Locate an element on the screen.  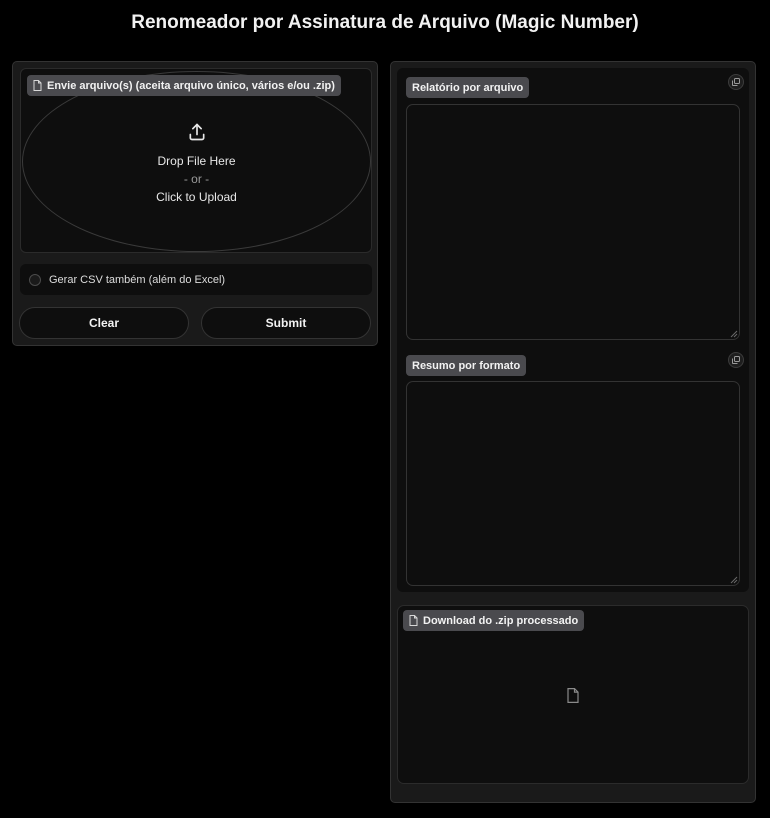
drop-file-text: Drop File Here is located at coordinates (196, 160).